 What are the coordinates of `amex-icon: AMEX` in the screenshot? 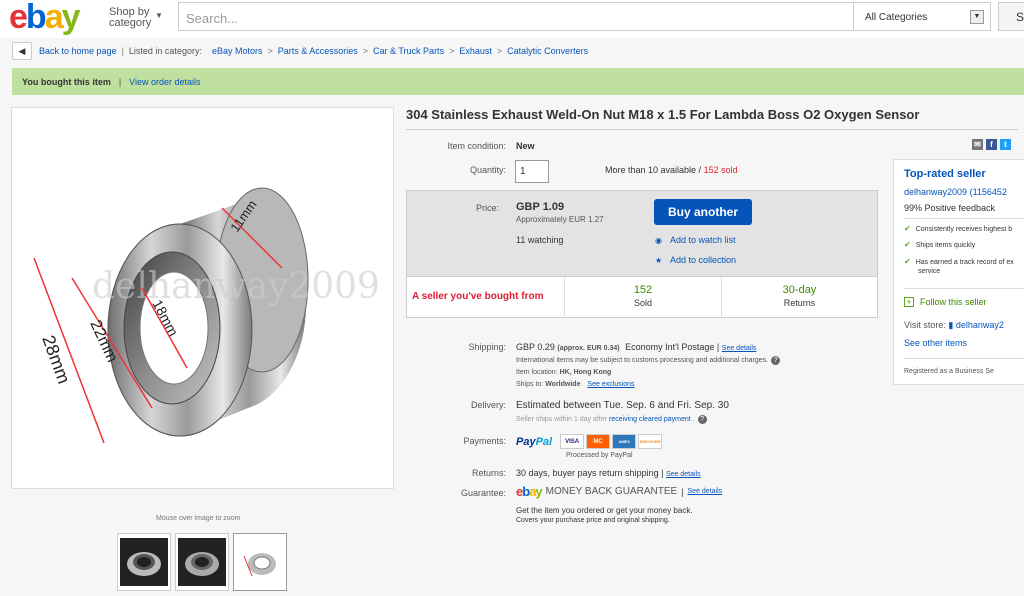 It's located at (624, 441).